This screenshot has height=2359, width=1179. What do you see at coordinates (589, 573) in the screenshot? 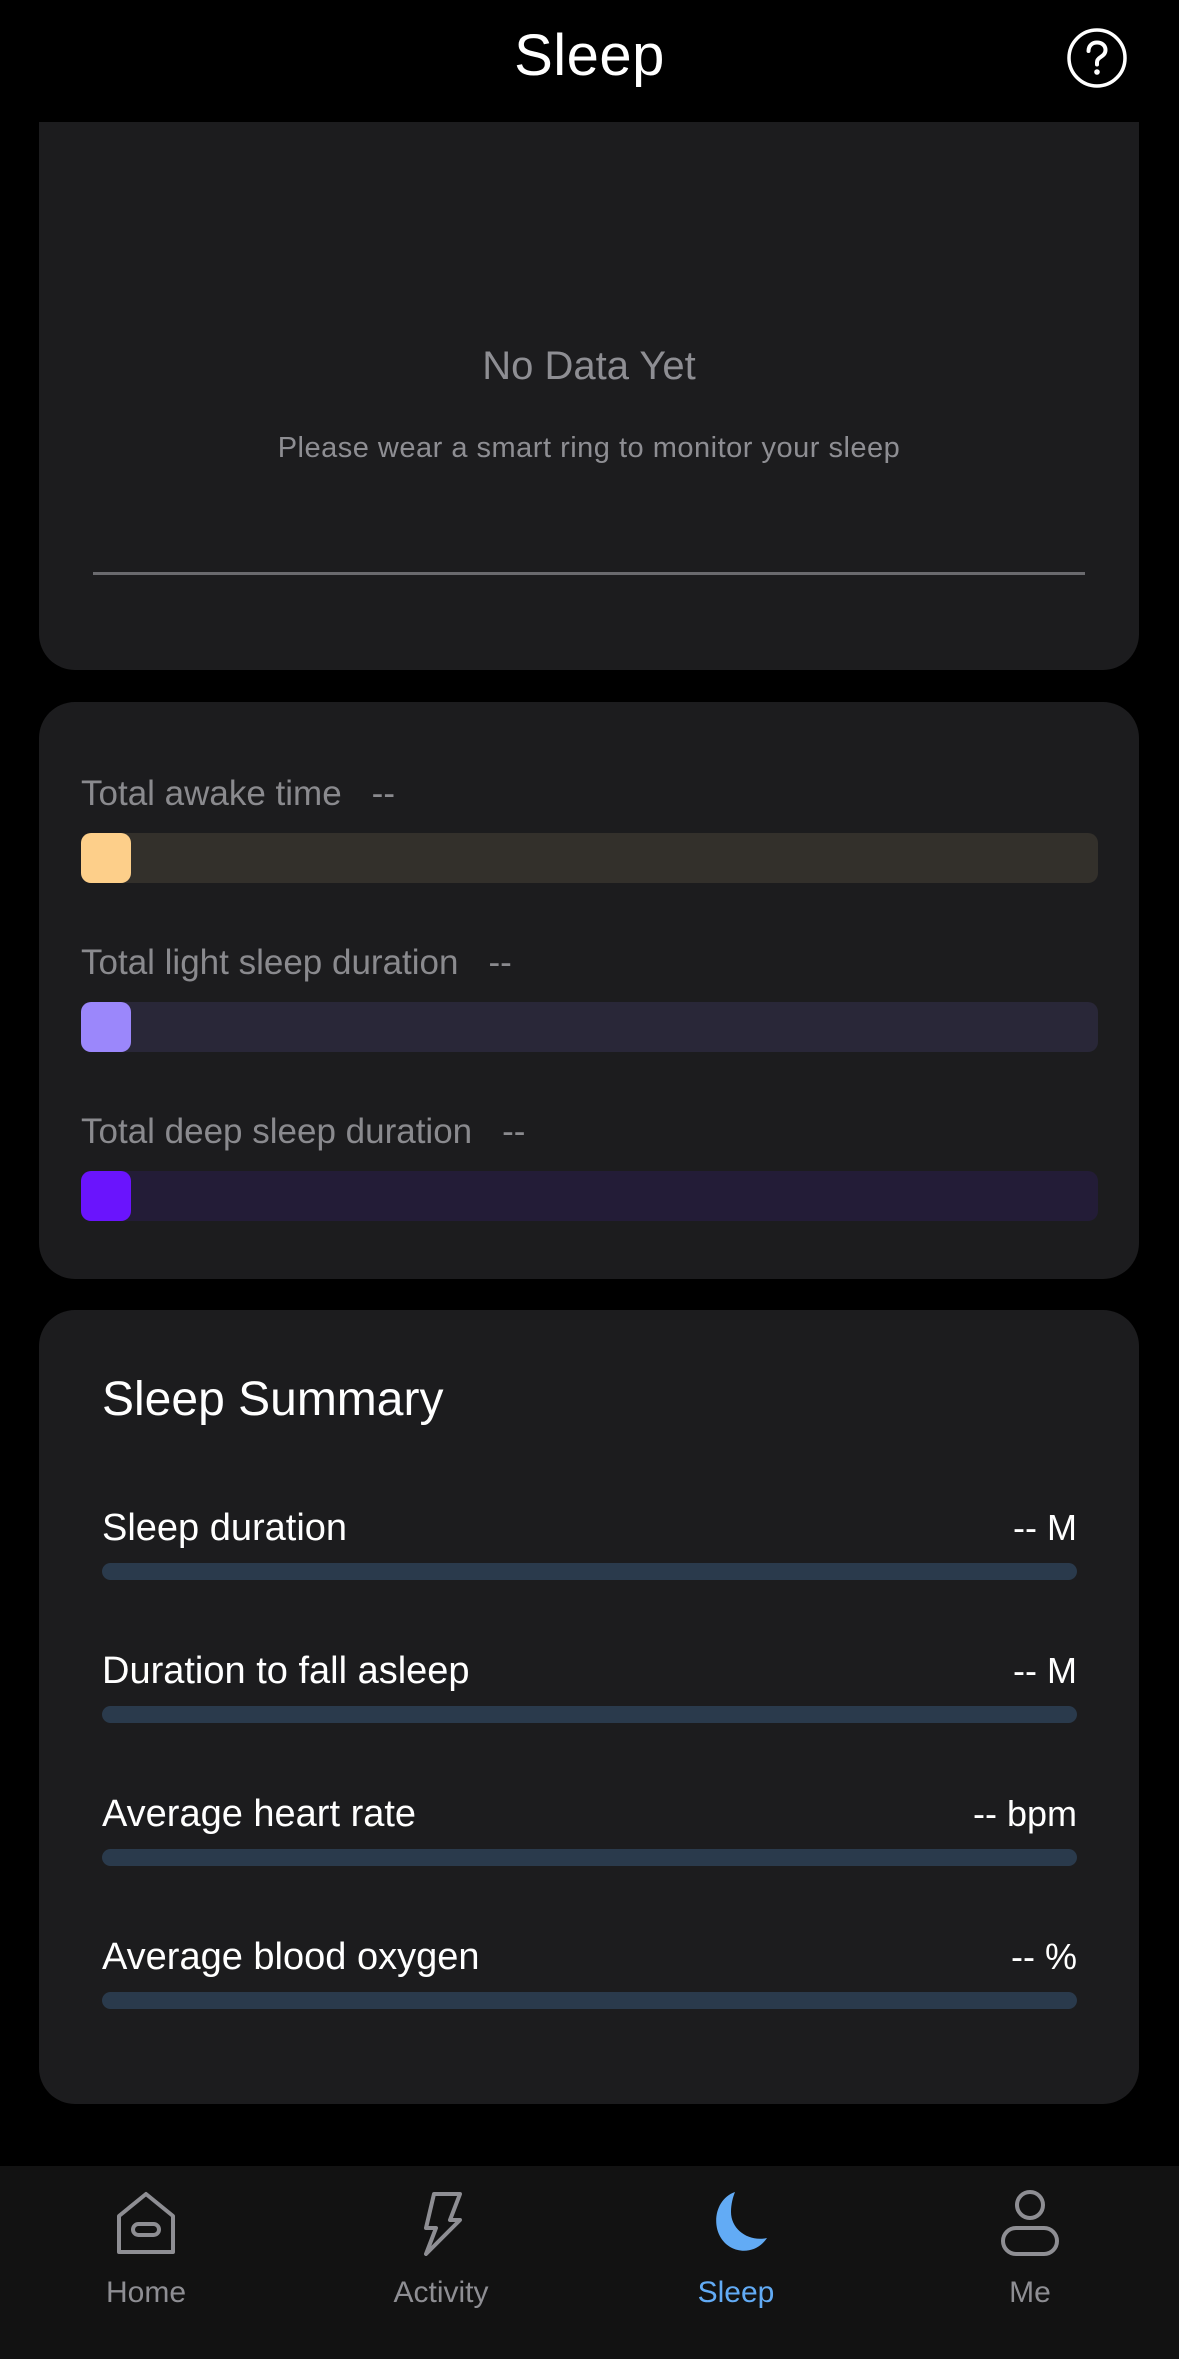
I see `chart-baseline` at bounding box center [589, 573].